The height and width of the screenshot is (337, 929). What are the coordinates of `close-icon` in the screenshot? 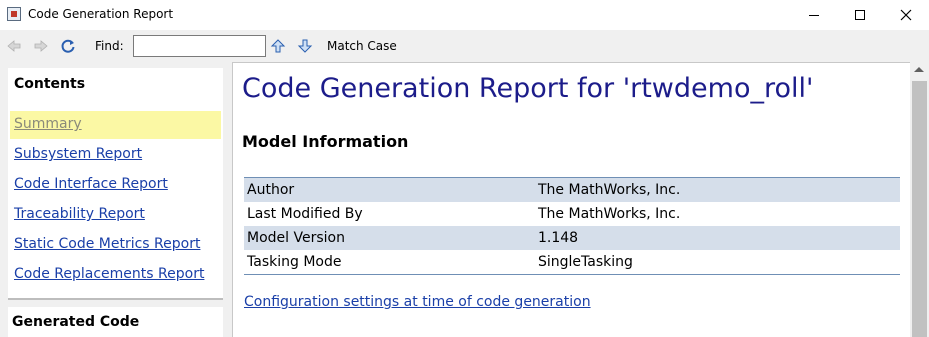 It's located at (906, 15).